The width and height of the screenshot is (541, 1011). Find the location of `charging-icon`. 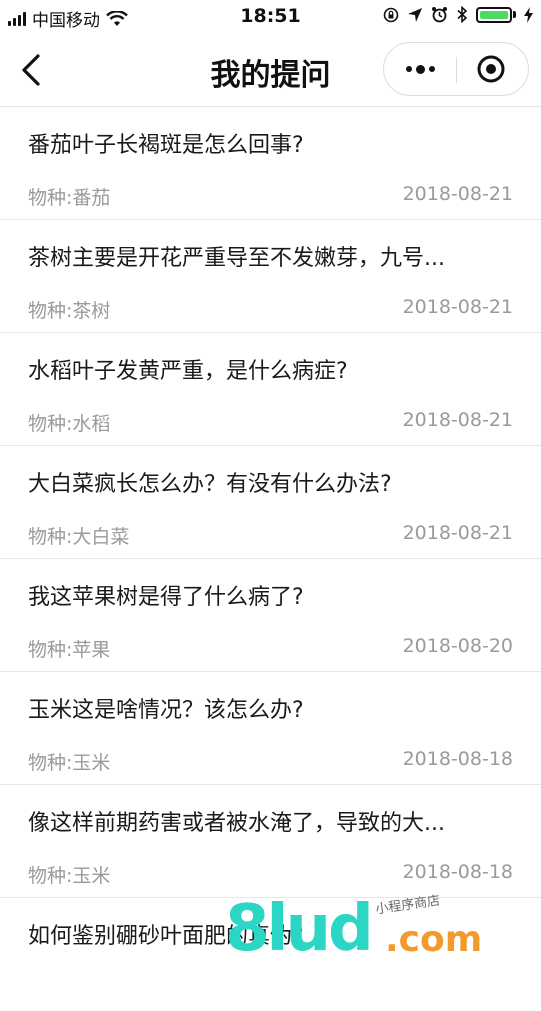

charging-icon is located at coordinates (528, 14).